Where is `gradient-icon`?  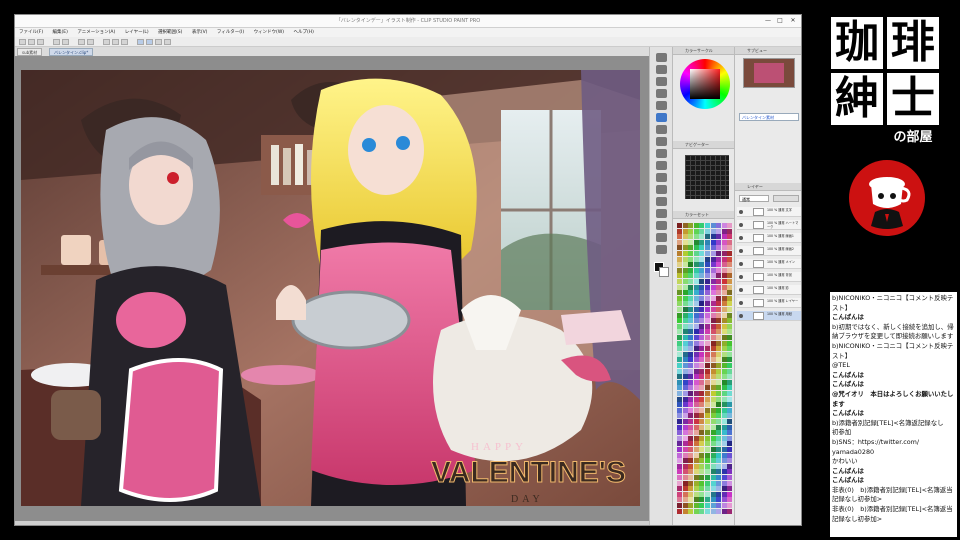
gradient-icon is located at coordinates (661, 201).